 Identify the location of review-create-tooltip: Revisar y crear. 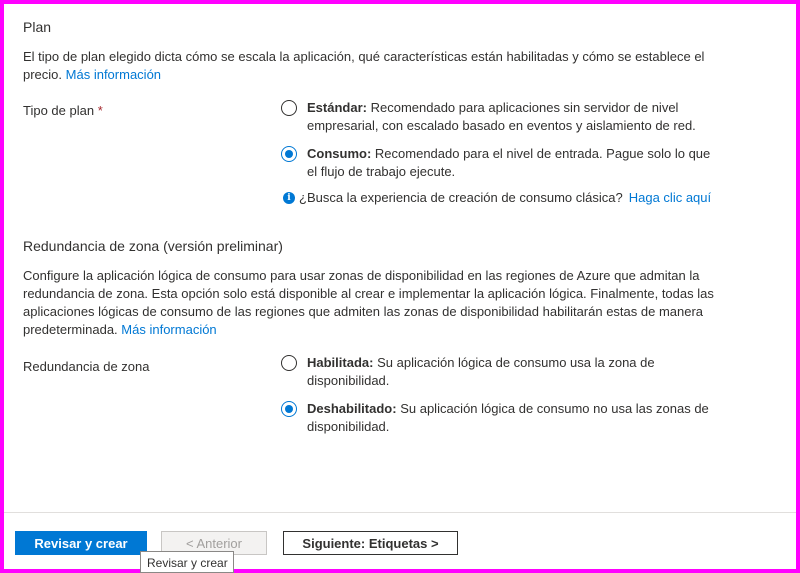
(187, 562).